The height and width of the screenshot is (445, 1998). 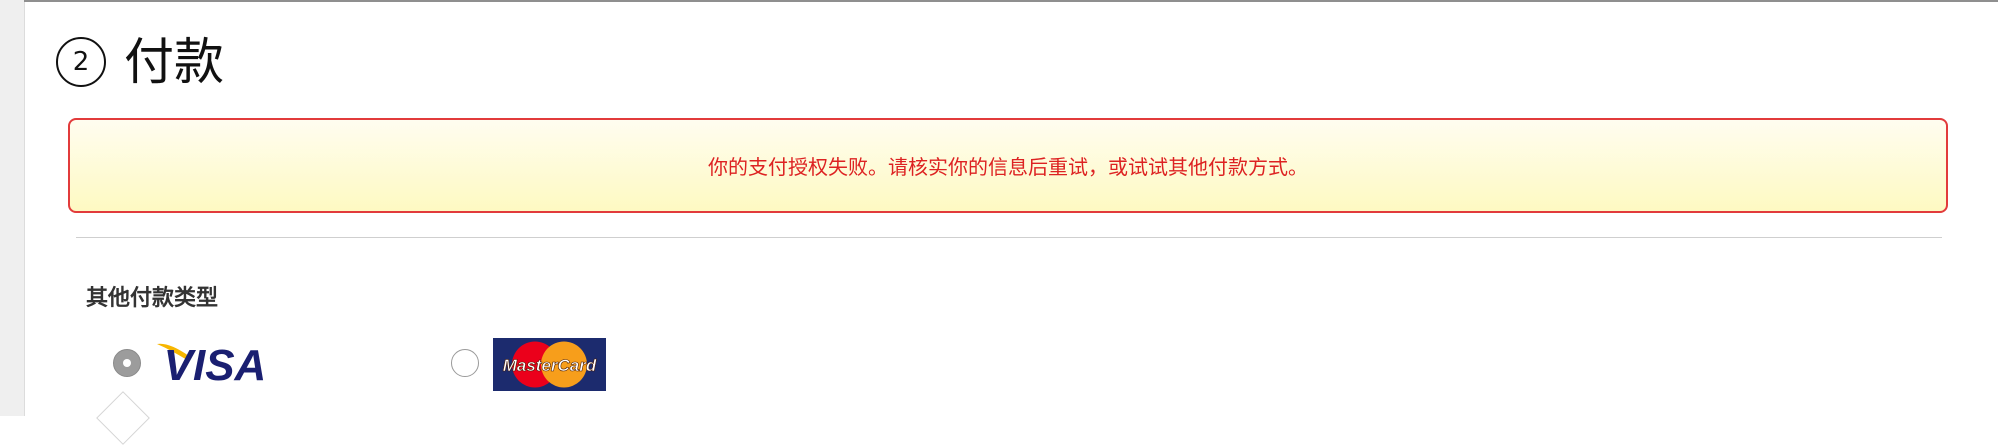 I want to click on visa-wordmark: VISA, so click(x=215, y=363).